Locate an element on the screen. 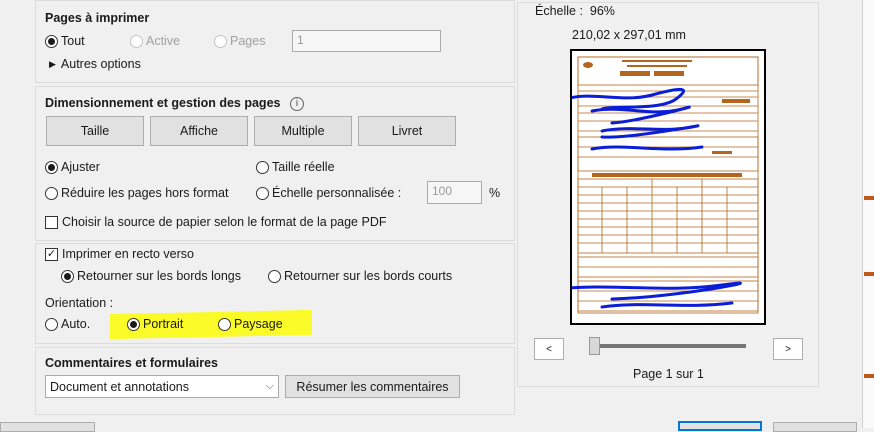  size-button: Taille is located at coordinates (95, 131).